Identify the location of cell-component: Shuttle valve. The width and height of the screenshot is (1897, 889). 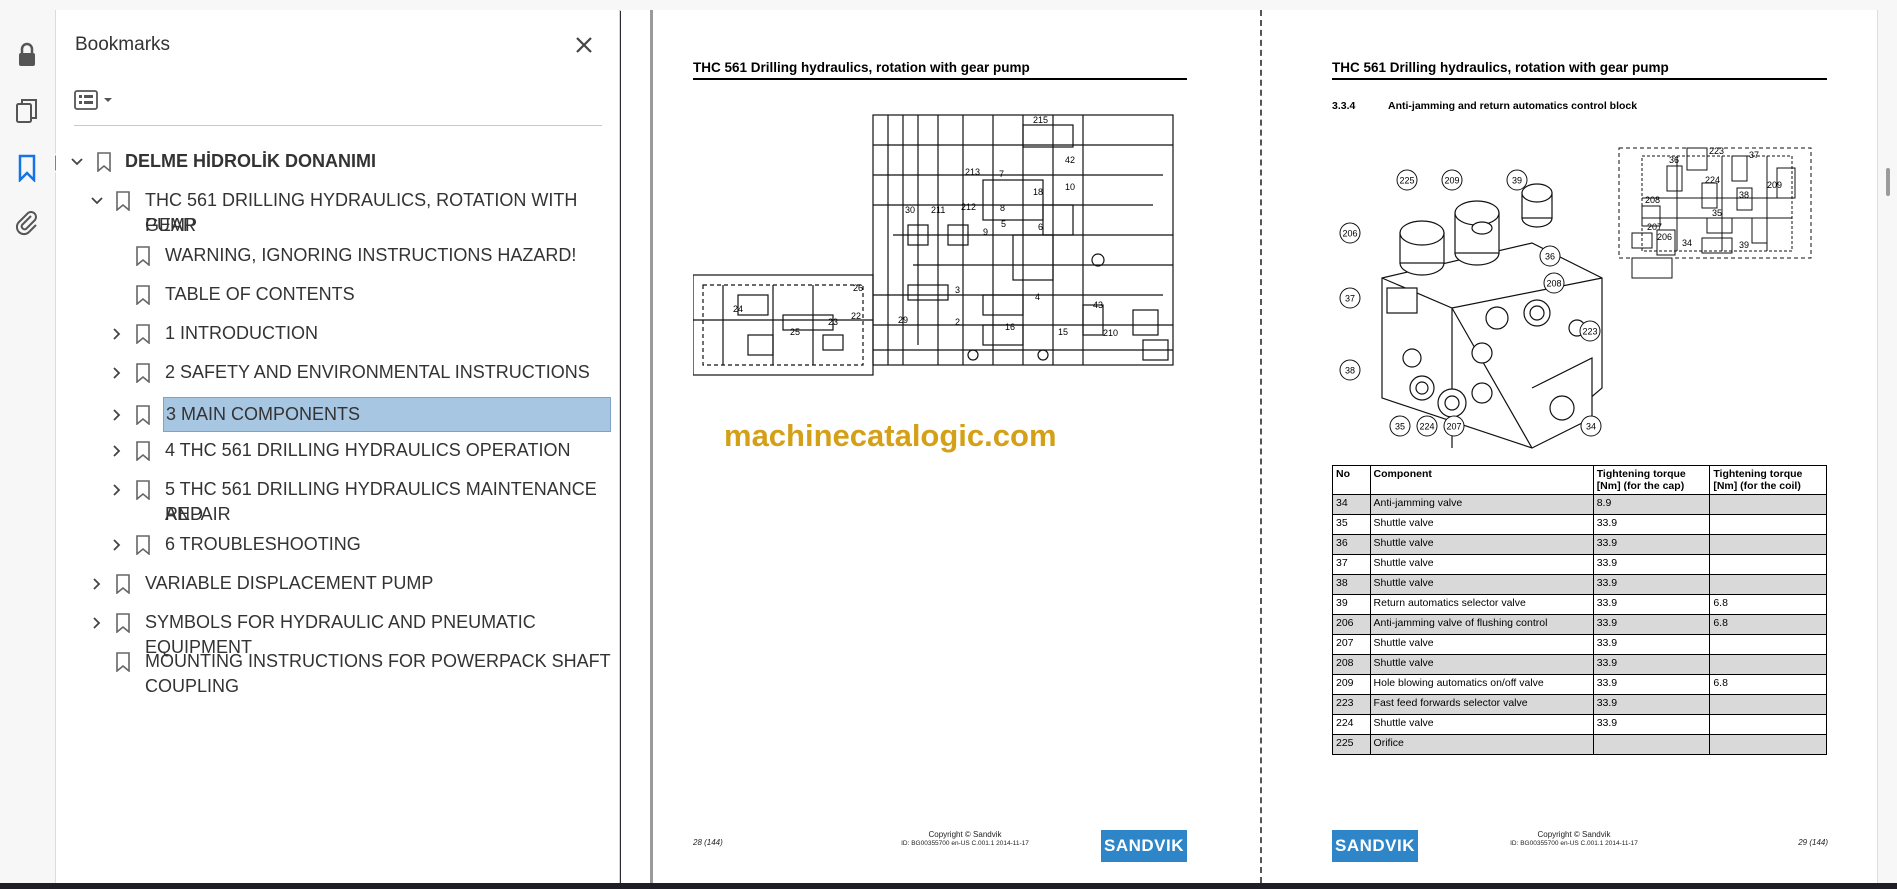
(1481, 584).